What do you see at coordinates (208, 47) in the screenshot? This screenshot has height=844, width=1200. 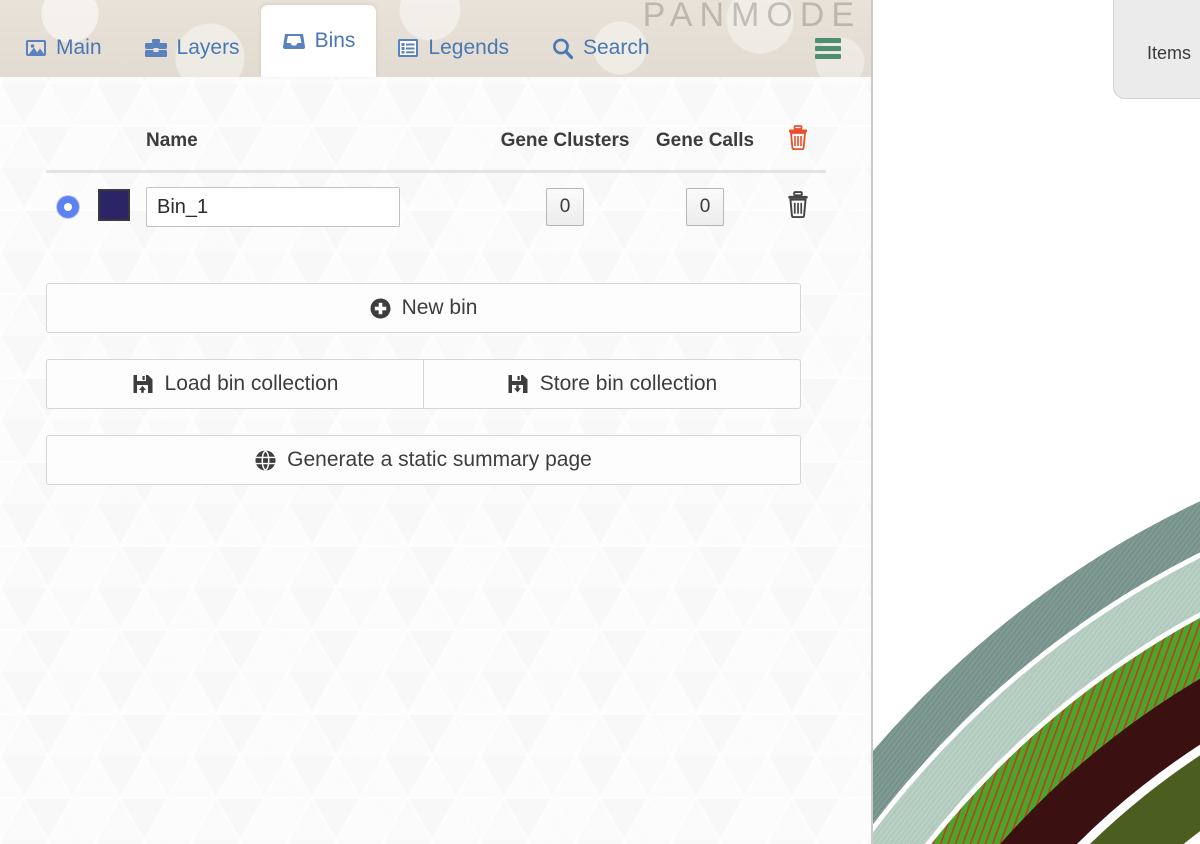 I see `tab-layers-label: Layers` at bounding box center [208, 47].